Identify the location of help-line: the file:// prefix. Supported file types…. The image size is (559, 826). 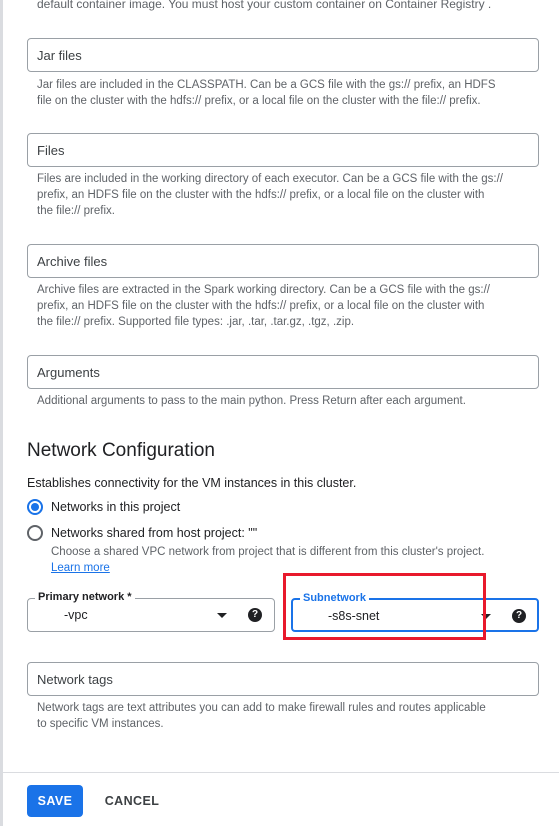
(196, 322).